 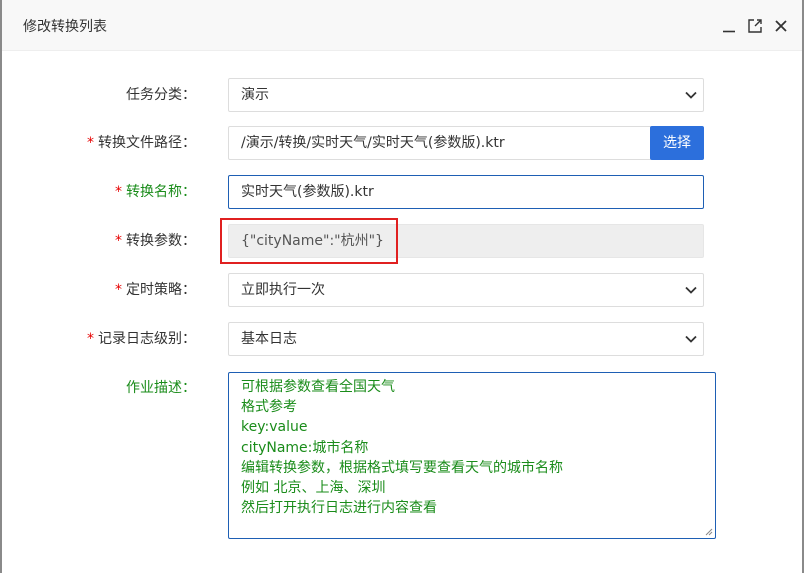 I want to click on file-path-input: /演示/转换/实时天气/实时天气(参数版).ktr, so click(x=440, y=143).